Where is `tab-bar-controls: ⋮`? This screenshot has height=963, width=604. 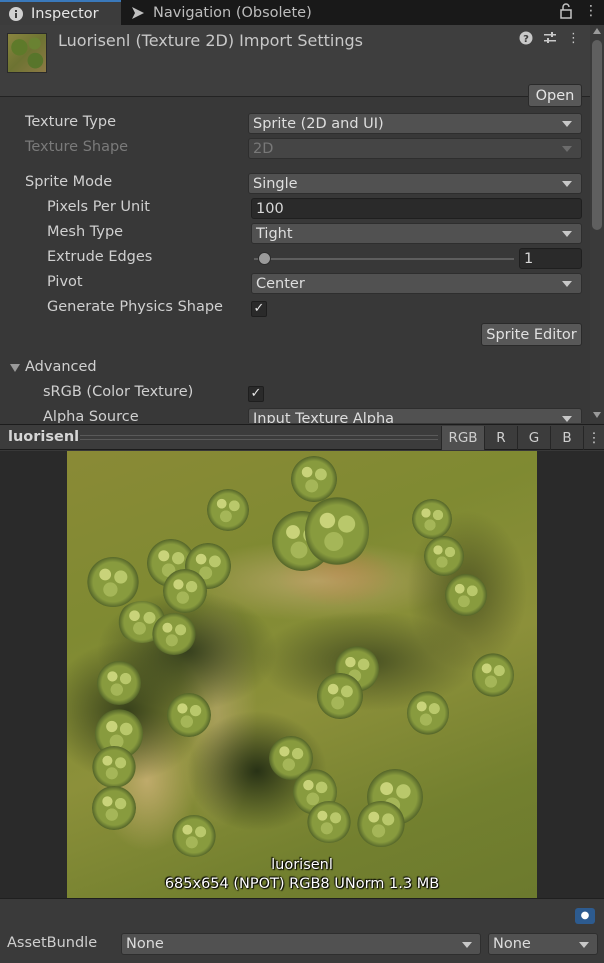
tab-bar-controls: ⋮ is located at coordinates (579, 11).